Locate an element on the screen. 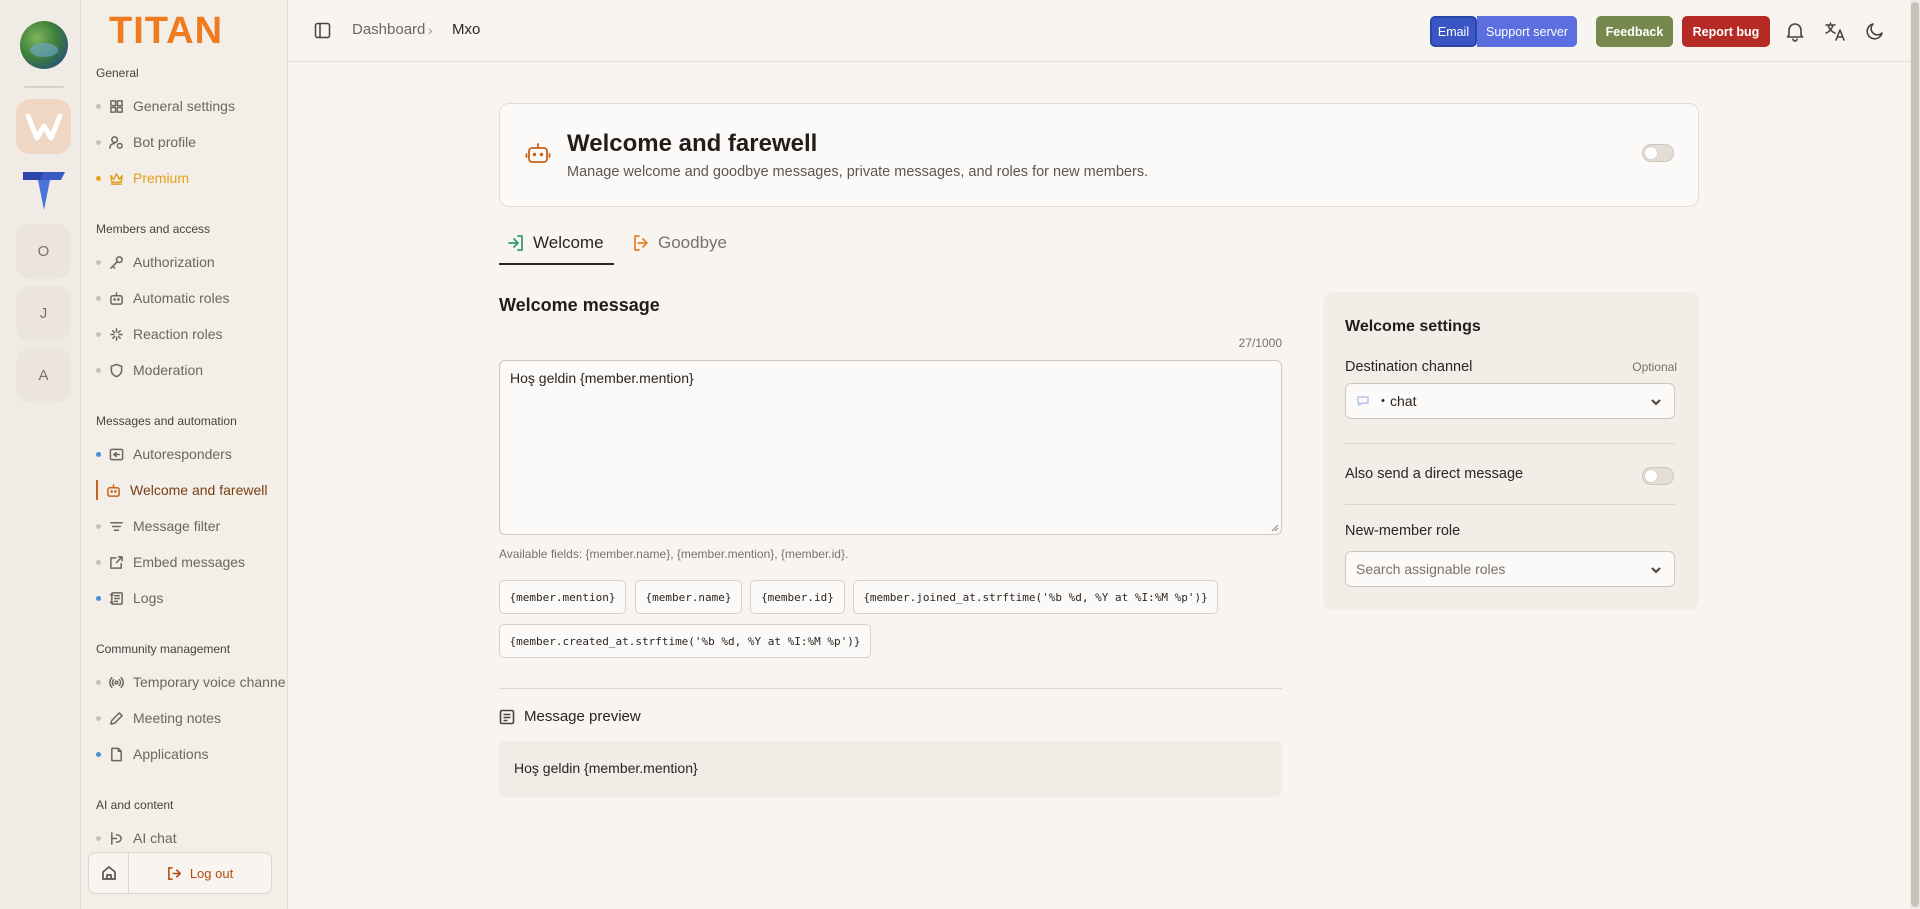 The height and width of the screenshot is (909, 1920). server-icon-o: O is located at coordinates (43, 251).